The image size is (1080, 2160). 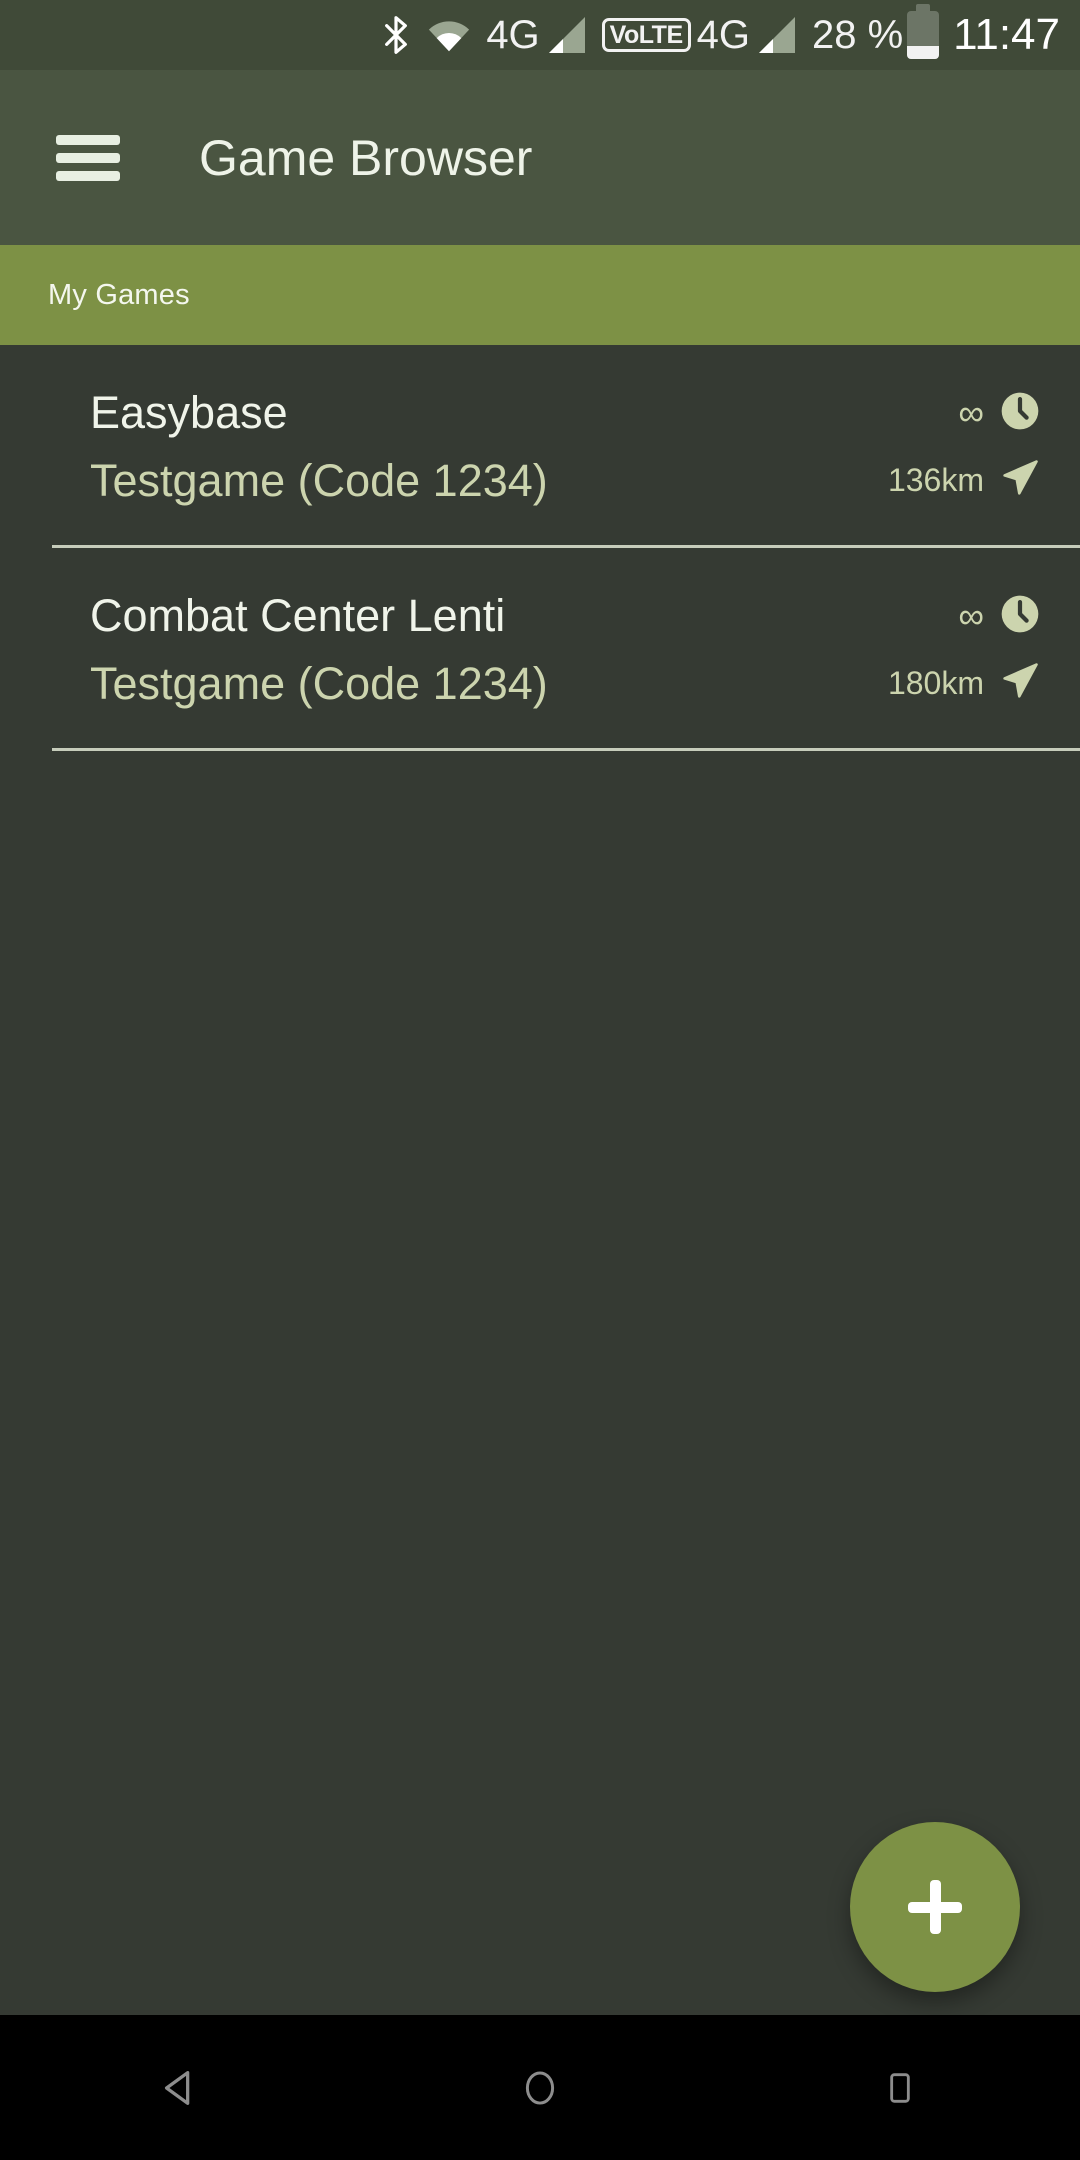 What do you see at coordinates (857, 34) in the screenshot?
I see `battery-percent-label: 28 %` at bounding box center [857, 34].